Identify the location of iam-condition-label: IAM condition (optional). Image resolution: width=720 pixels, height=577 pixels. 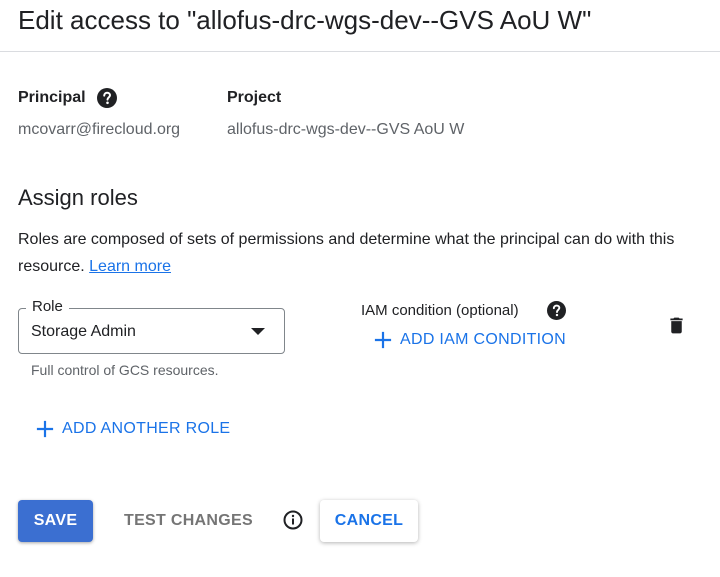
(440, 310).